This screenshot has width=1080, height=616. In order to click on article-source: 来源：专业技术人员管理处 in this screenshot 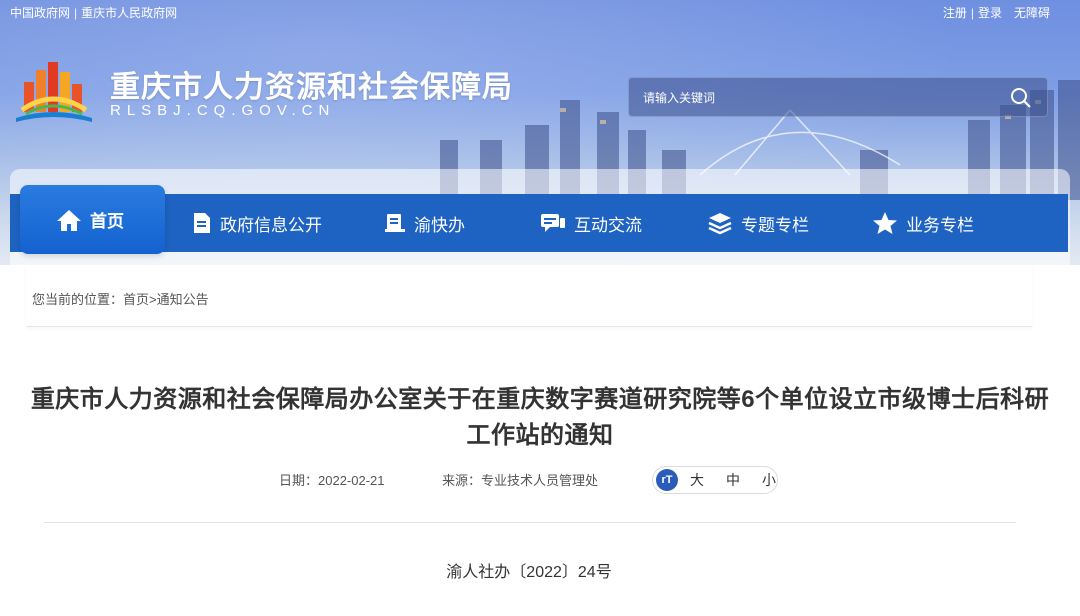, I will do `click(520, 479)`.